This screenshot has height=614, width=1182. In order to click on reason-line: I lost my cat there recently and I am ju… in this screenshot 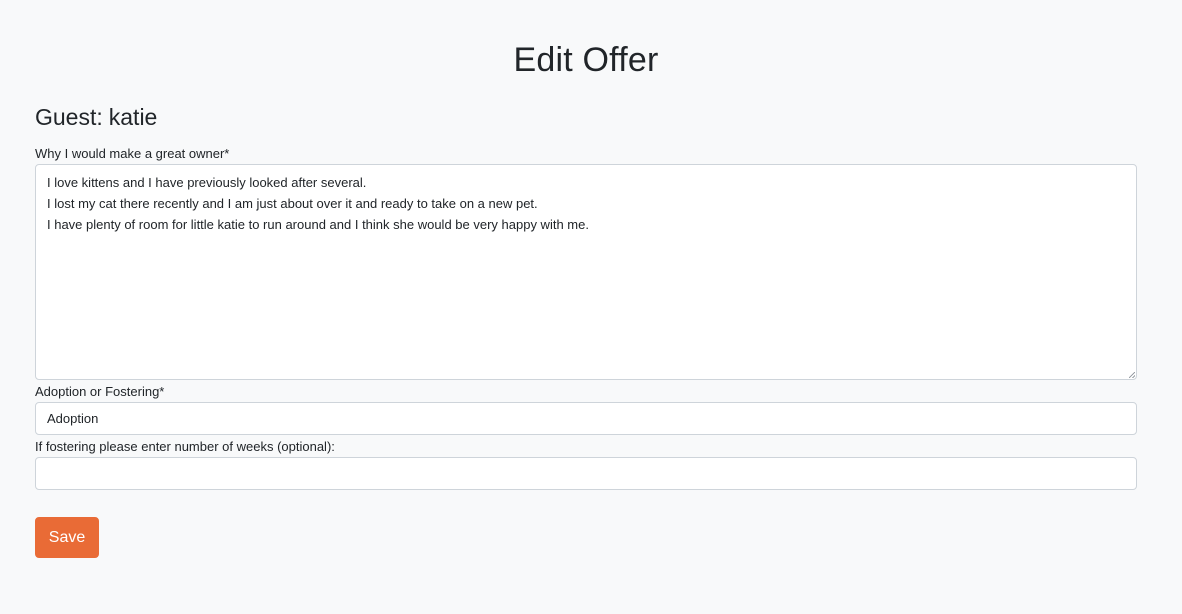, I will do `click(292, 203)`.